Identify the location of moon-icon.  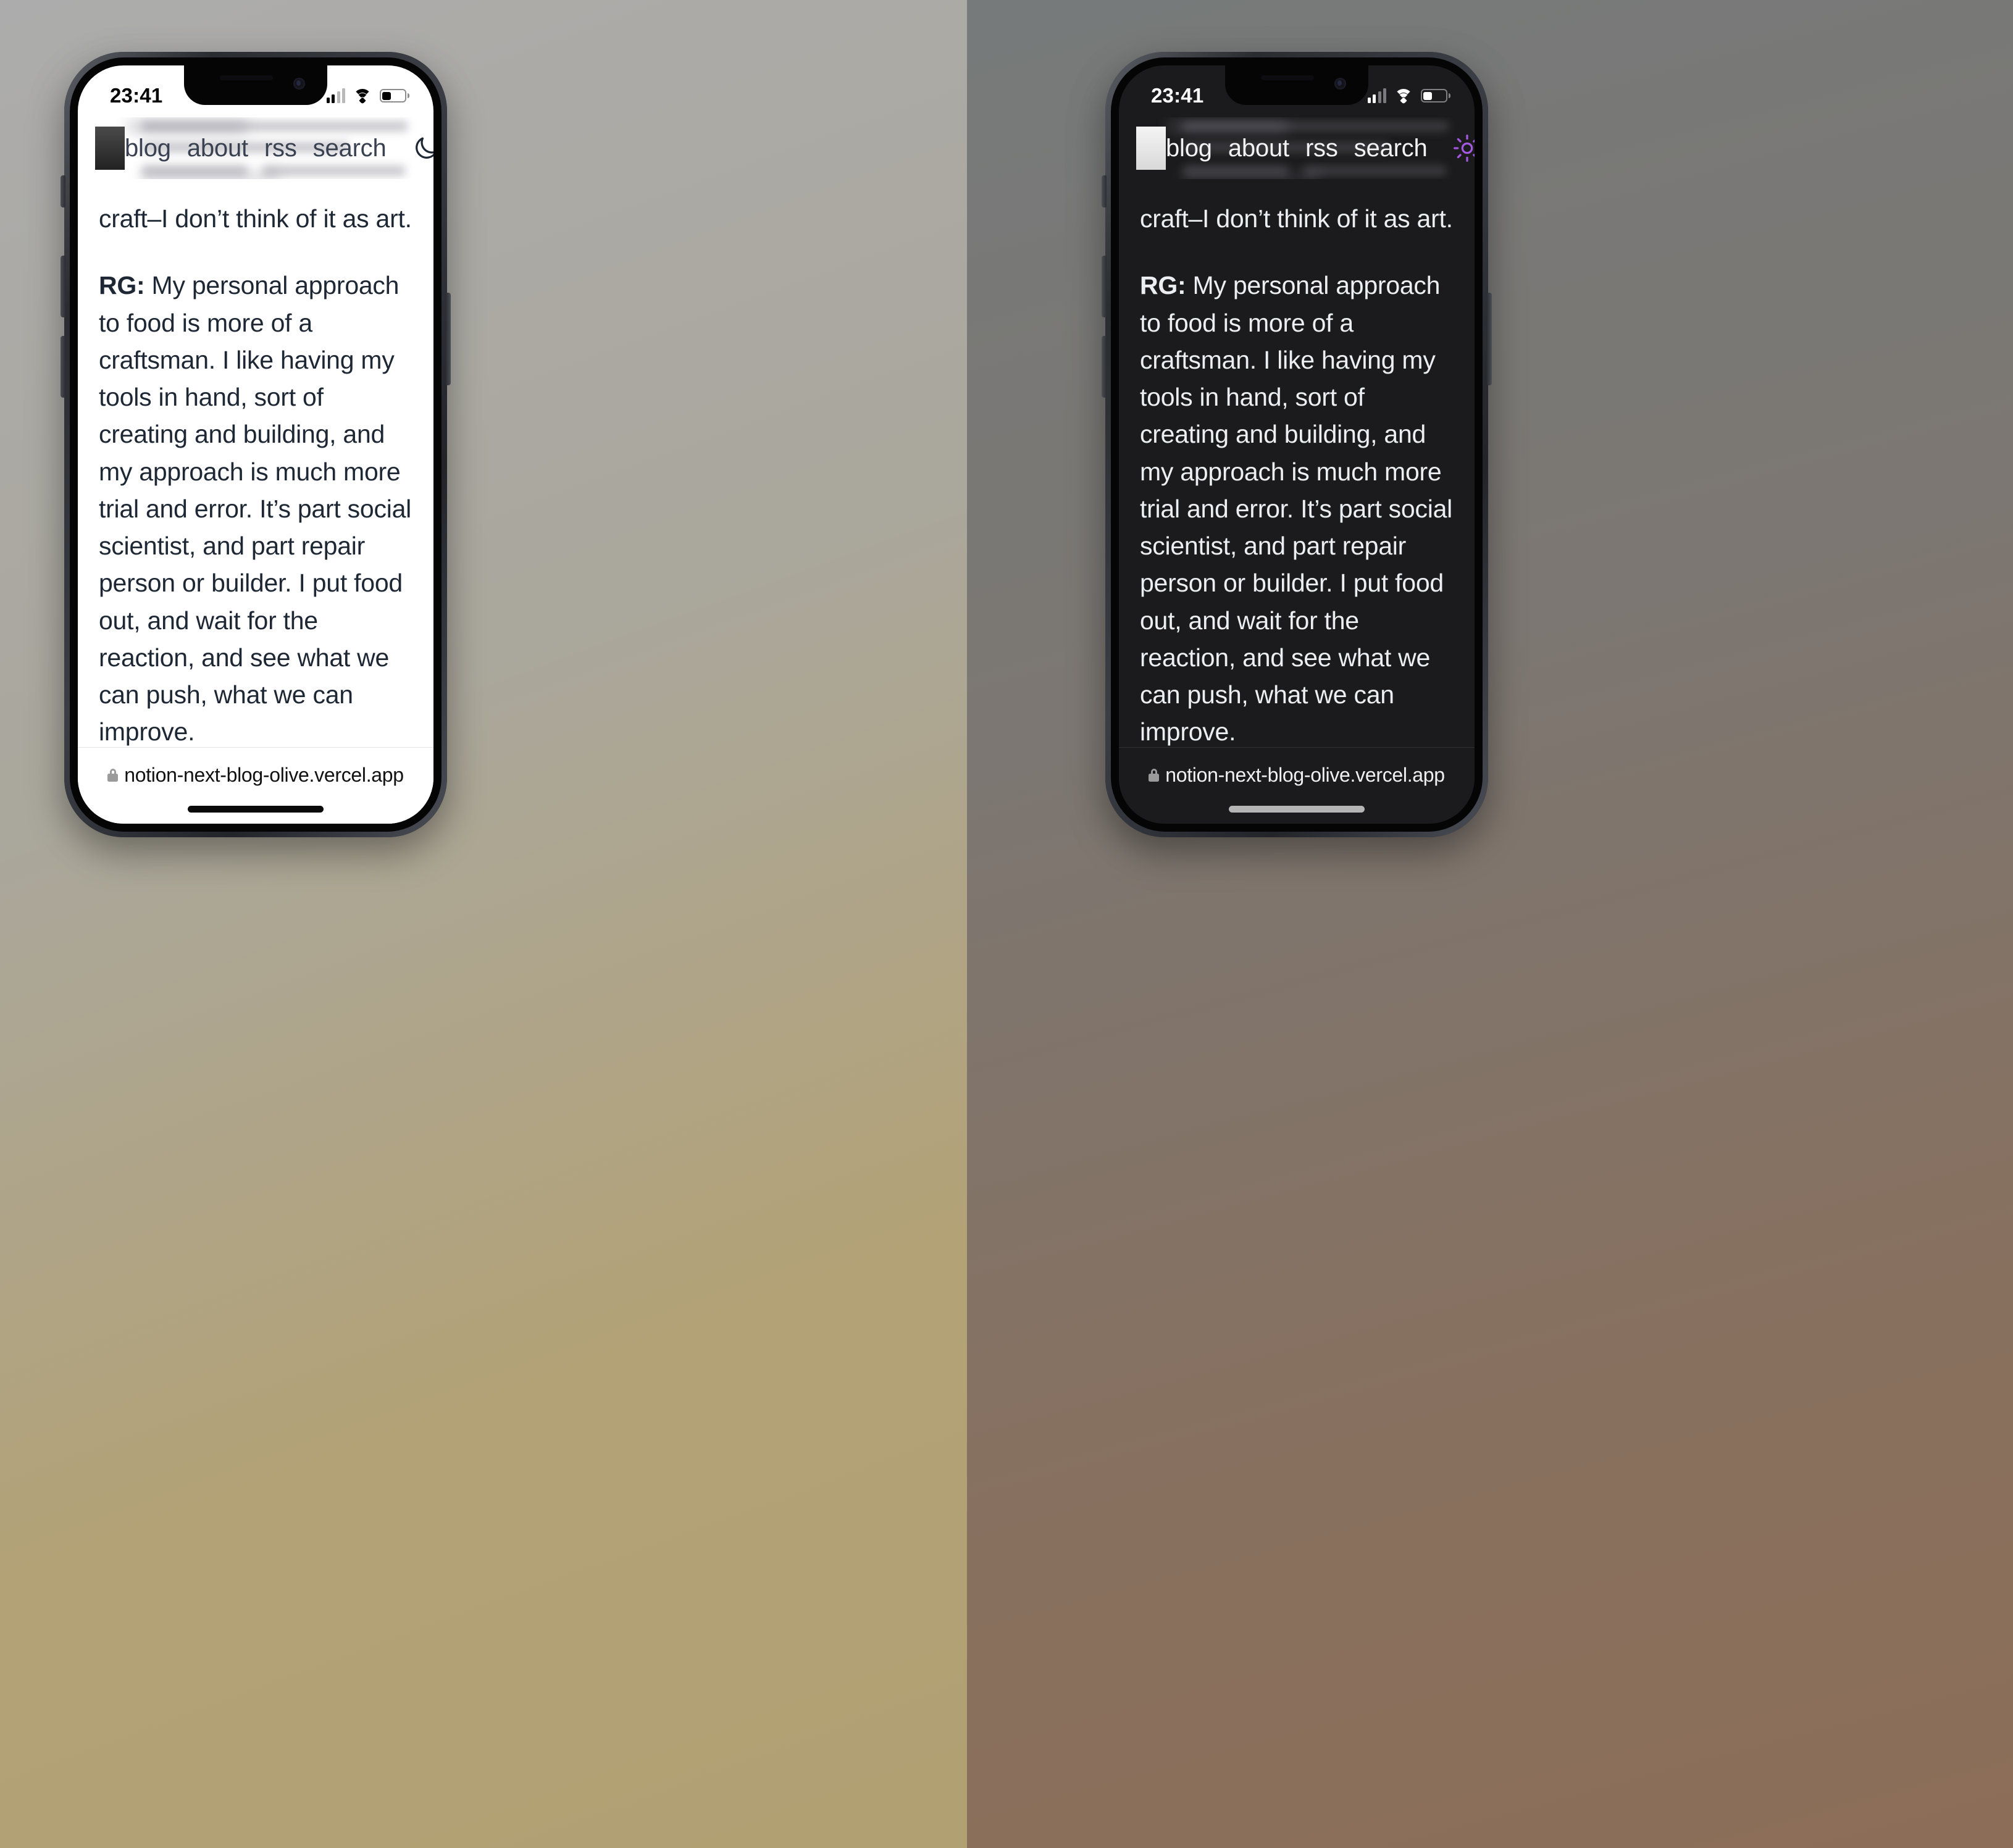
(421, 148).